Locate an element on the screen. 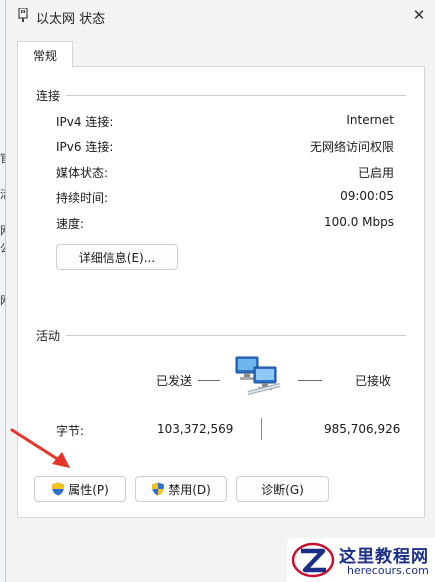 Image resolution: width=435 pixels, height=582 pixels. watermark-url: herecours.com is located at coordinates (388, 570).